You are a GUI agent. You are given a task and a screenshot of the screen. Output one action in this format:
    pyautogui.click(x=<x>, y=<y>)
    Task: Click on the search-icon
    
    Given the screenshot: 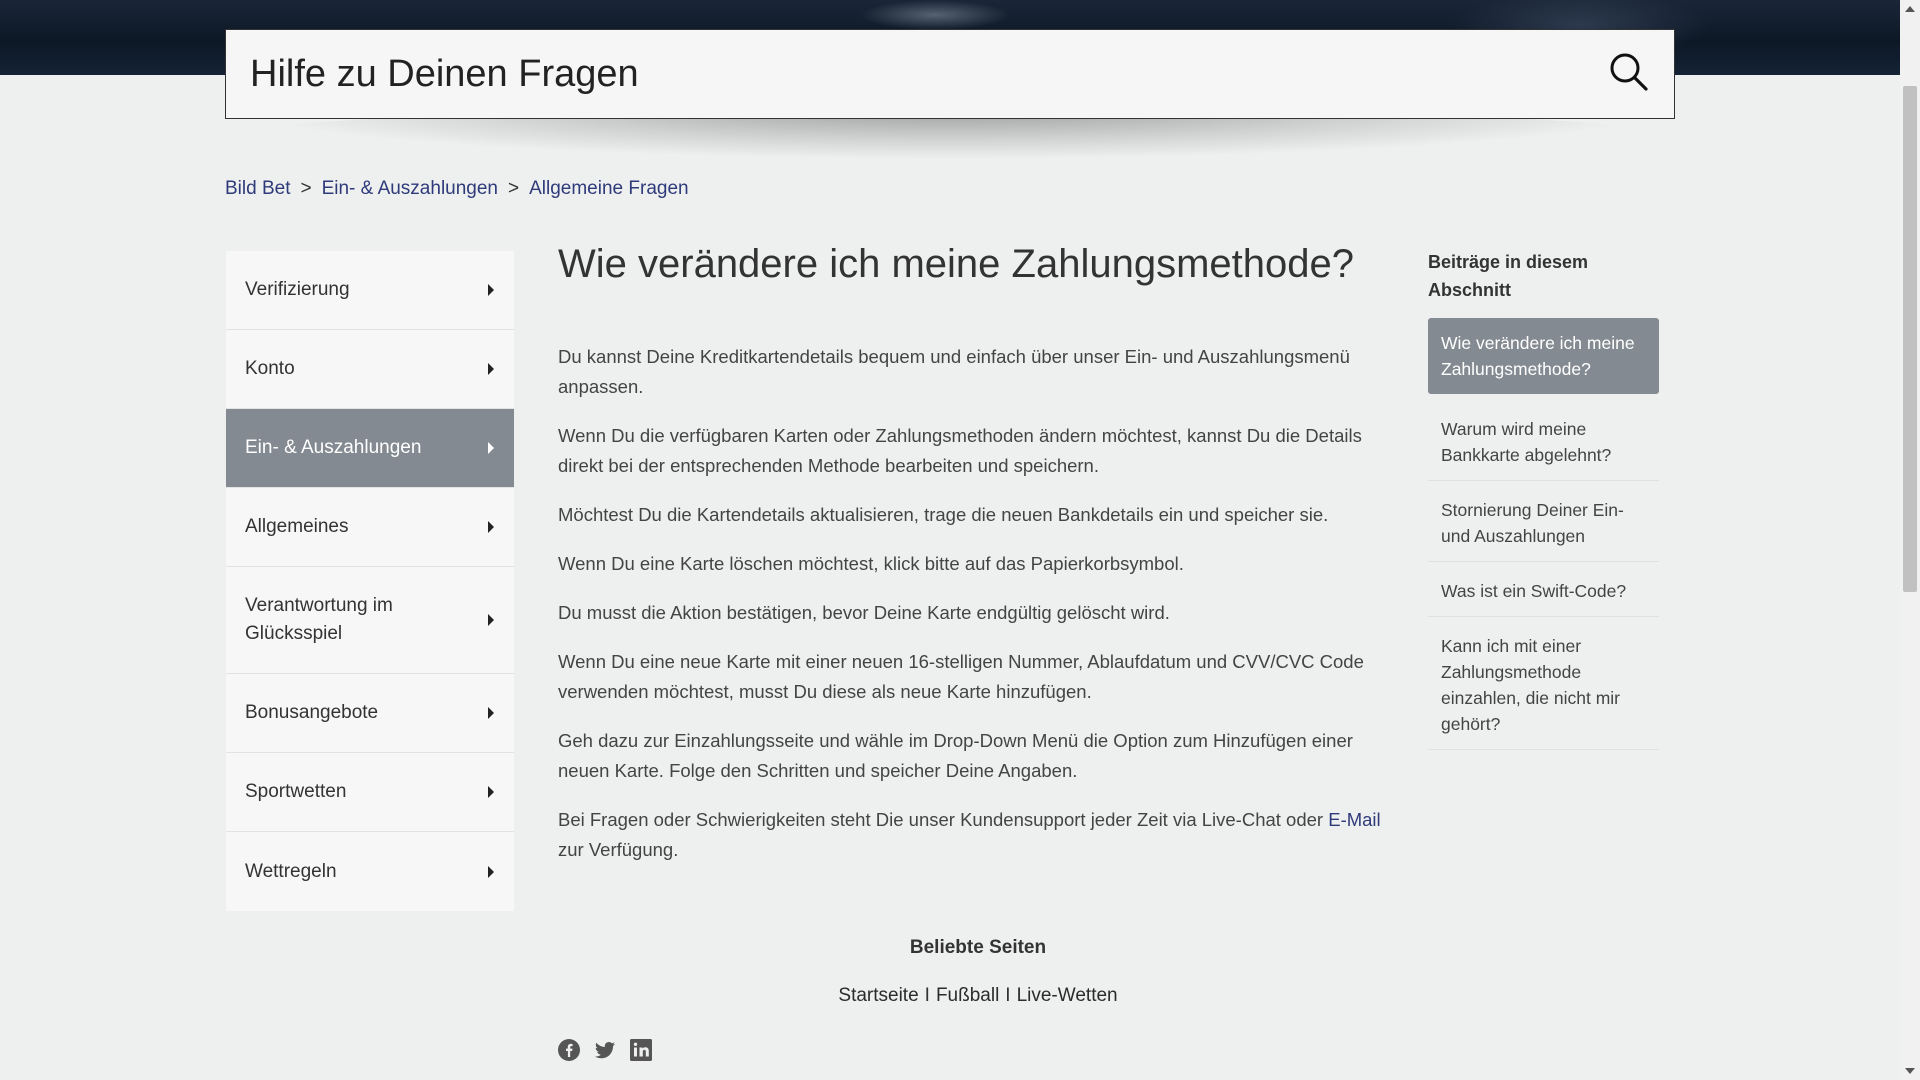 What is the action you would take?
    pyautogui.click(x=1629, y=74)
    